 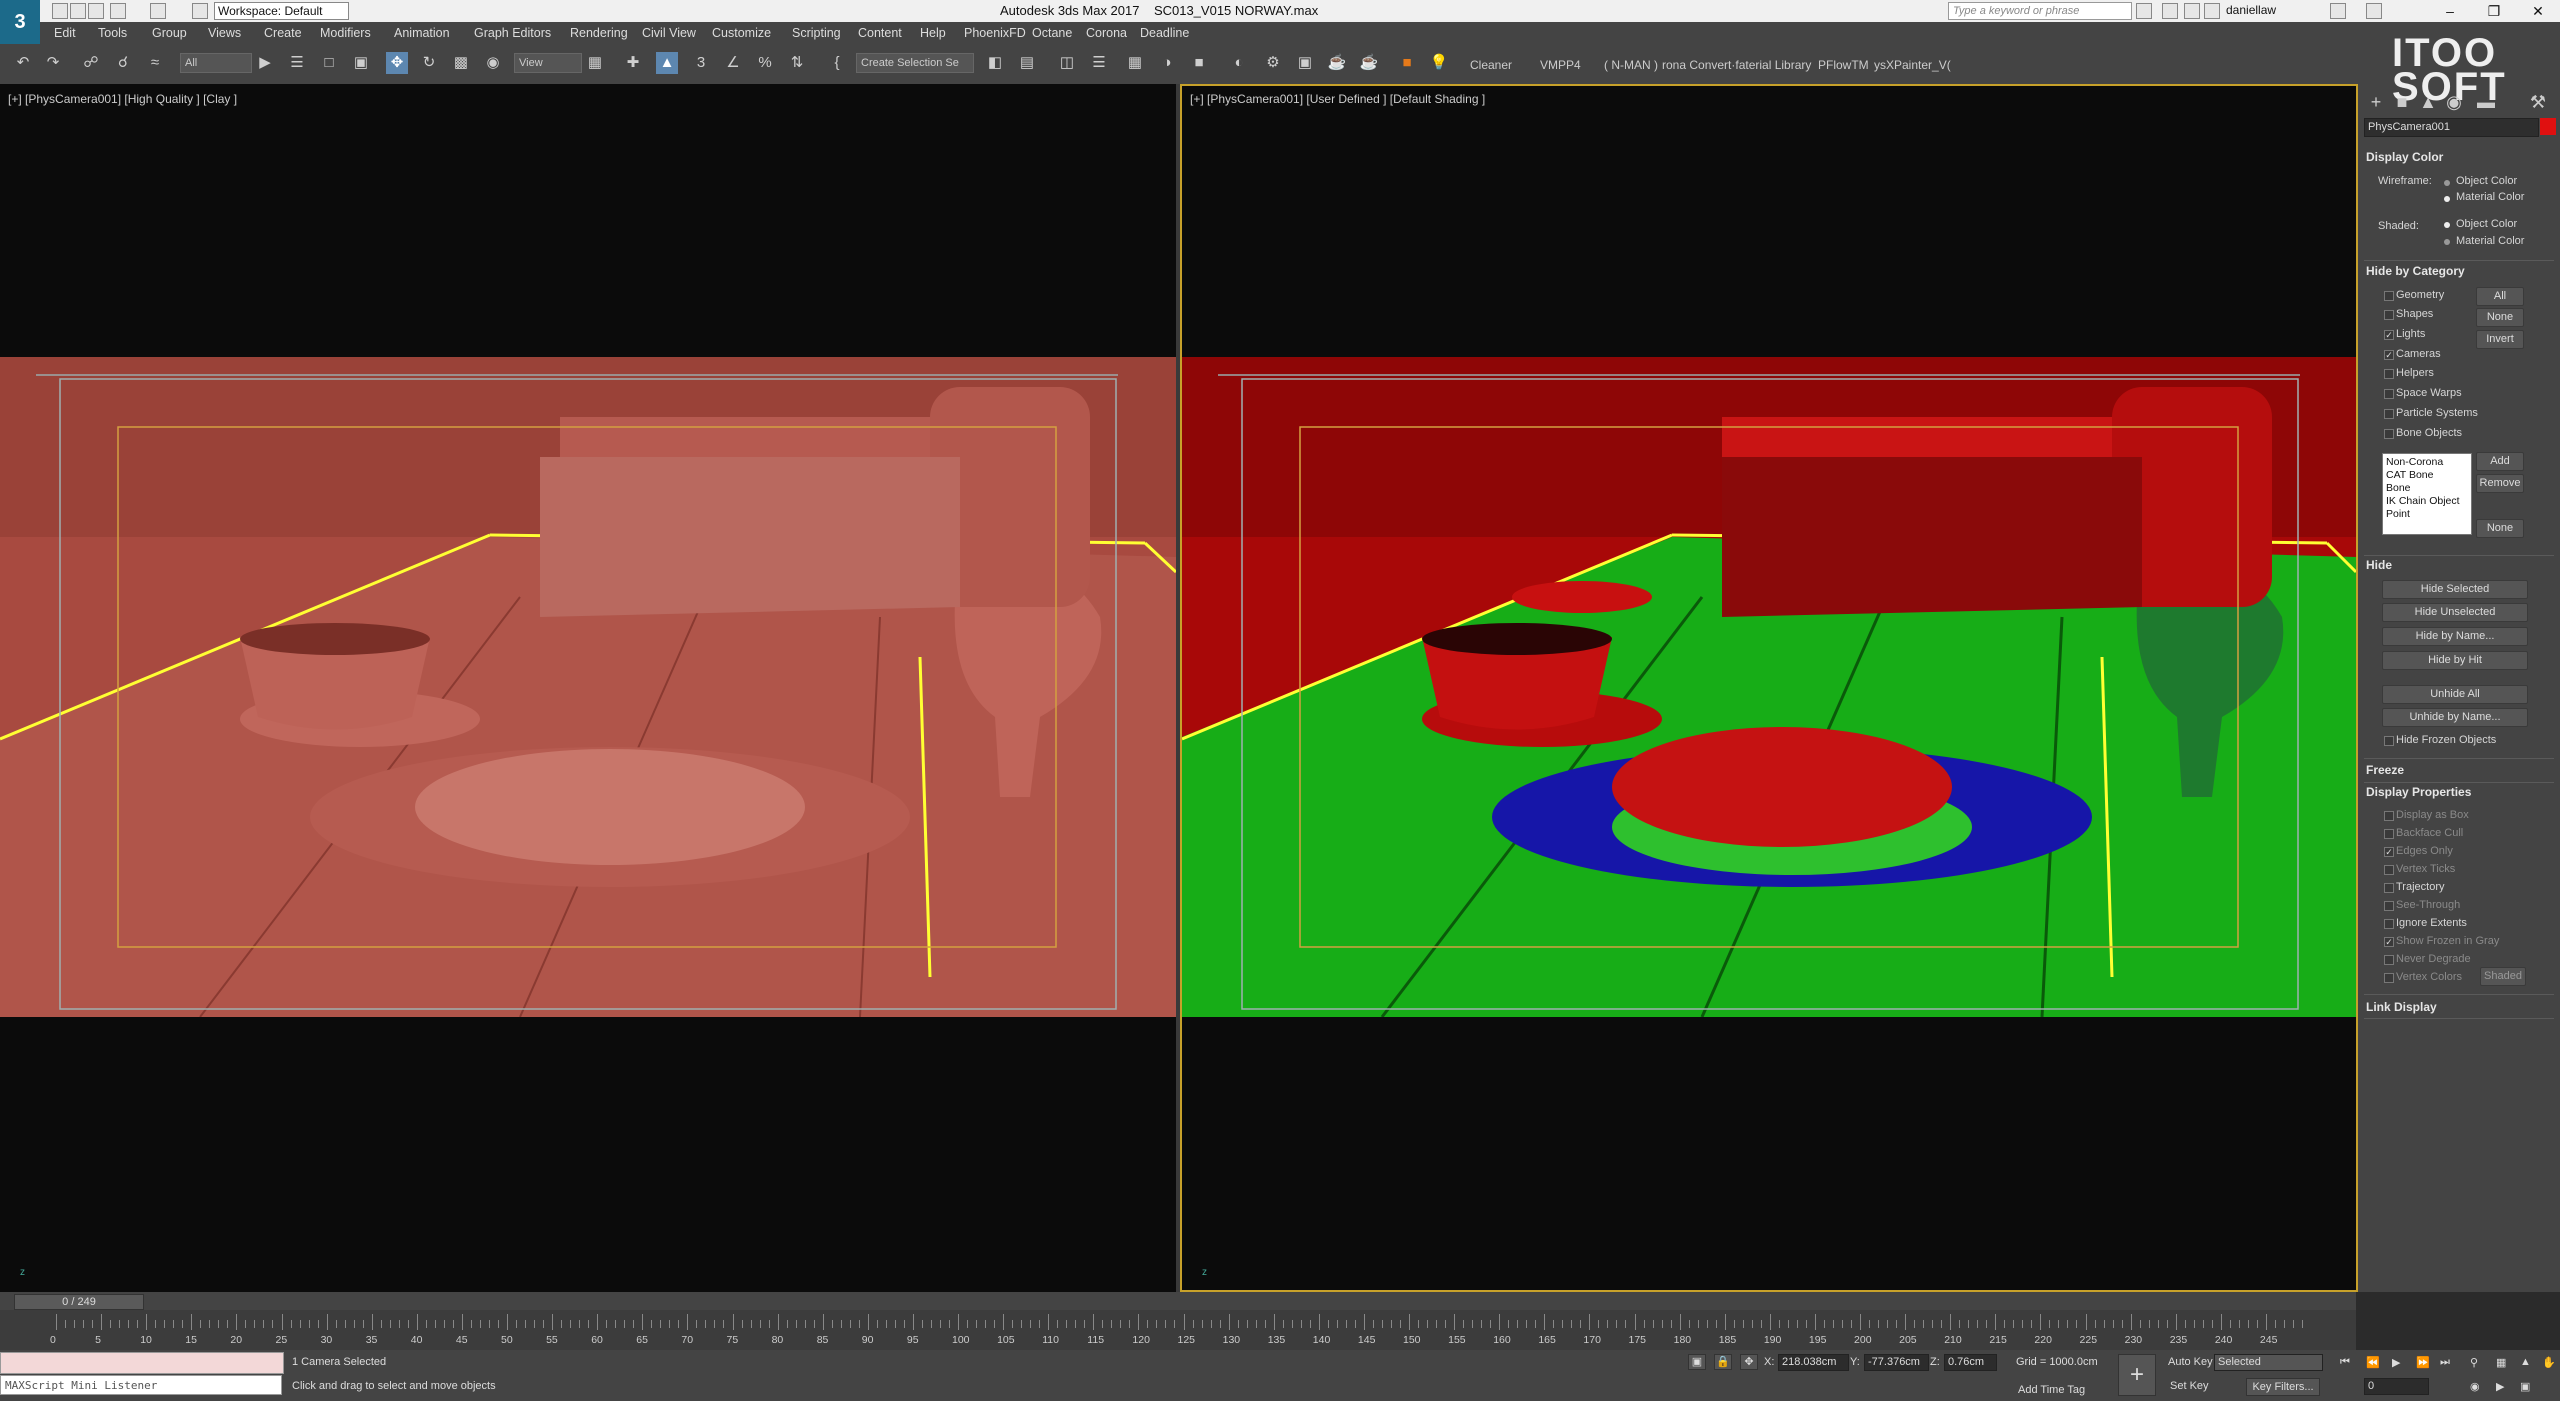 What do you see at coordinates (2389, 906) in the screenshot?
I see `see-through-checkbox` at bounding box center [2389, 906].